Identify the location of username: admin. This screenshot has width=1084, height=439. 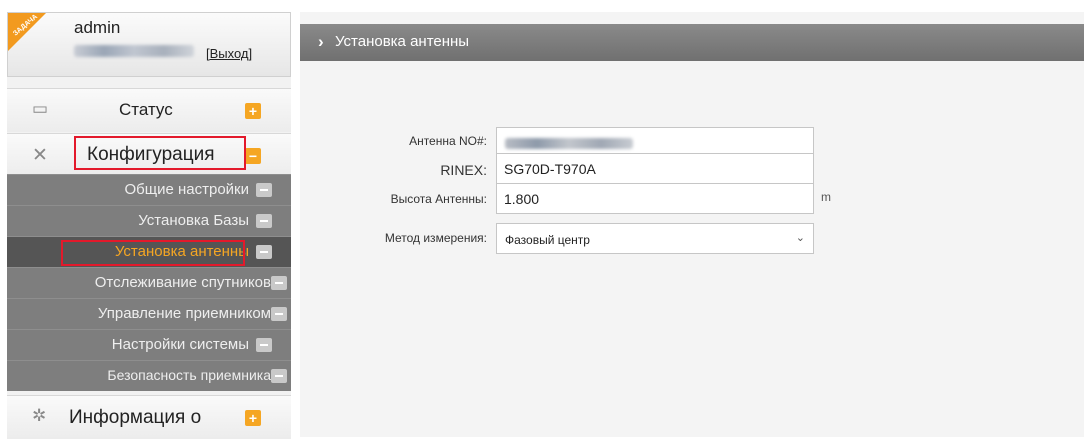
(97, 27).